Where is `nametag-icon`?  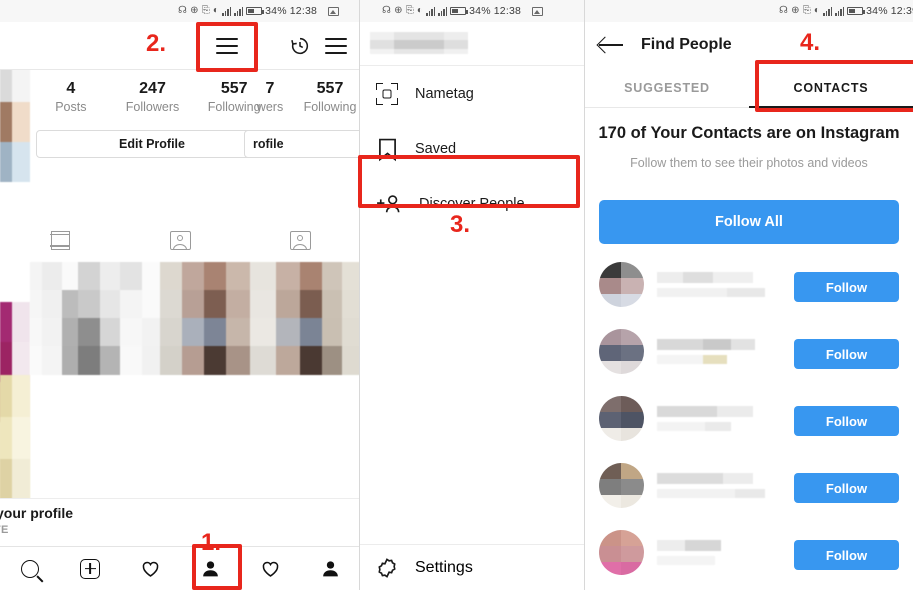
nametag-icon is located at coordinates (387, 93).